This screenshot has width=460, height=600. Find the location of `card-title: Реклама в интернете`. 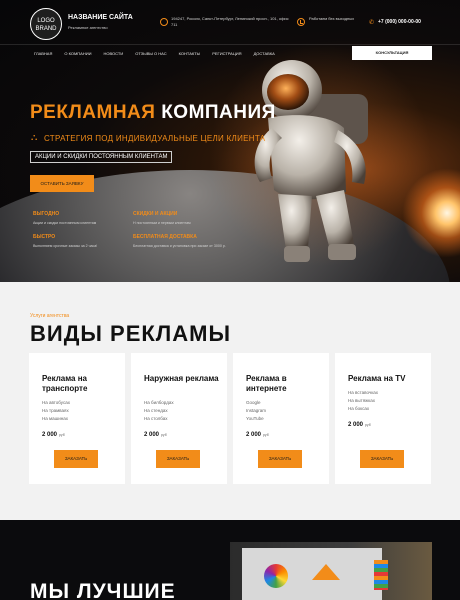

card-title: Реклама в интернете is located at coordinates (266, 383).